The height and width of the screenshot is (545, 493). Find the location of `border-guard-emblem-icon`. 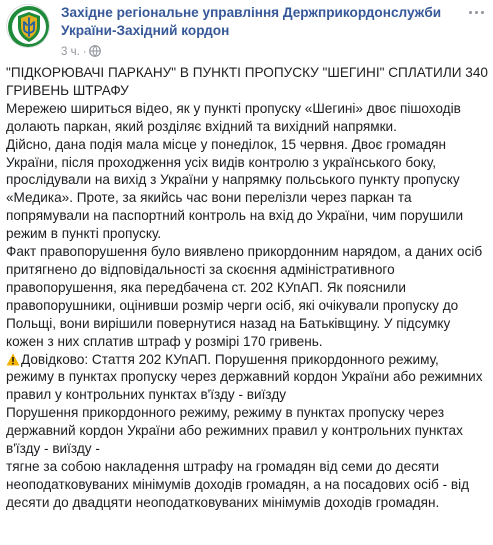

border-guard-emblem-icon is located at coordinates (28, 26).